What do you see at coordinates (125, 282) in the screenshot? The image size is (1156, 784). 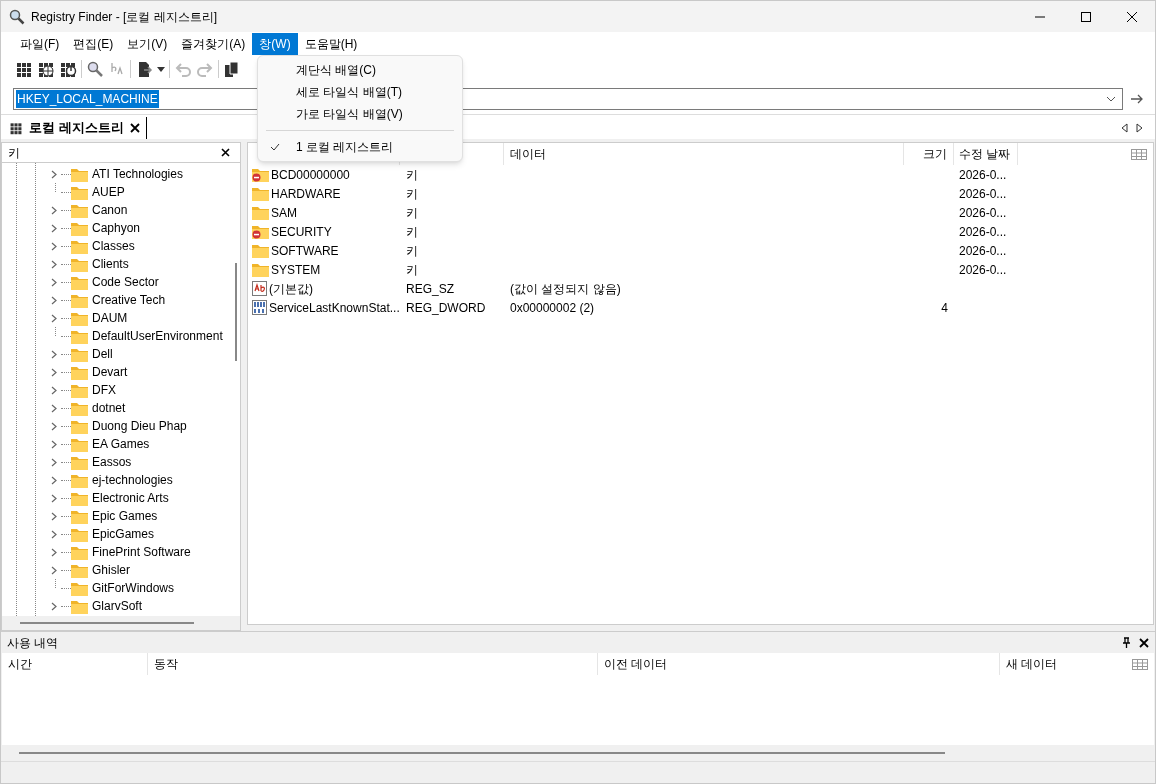 I see `tree-item: Code Sector` at bounding box center [125, 282].